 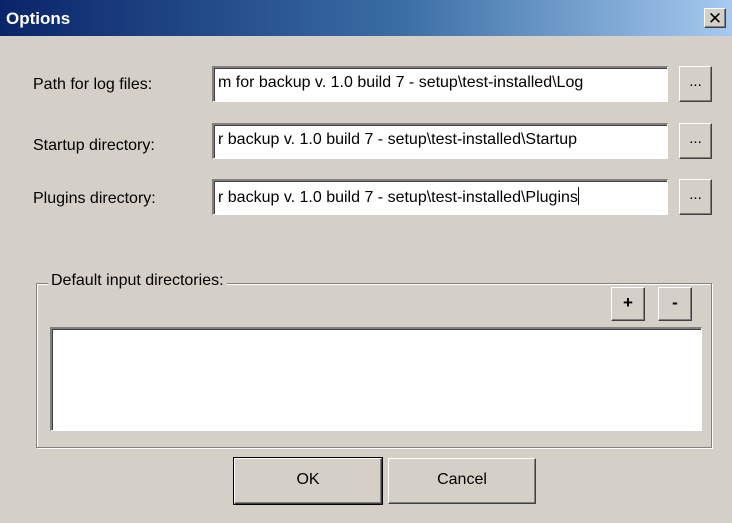 I want to click on add-directory-button: +, so click(x=628, y=304).